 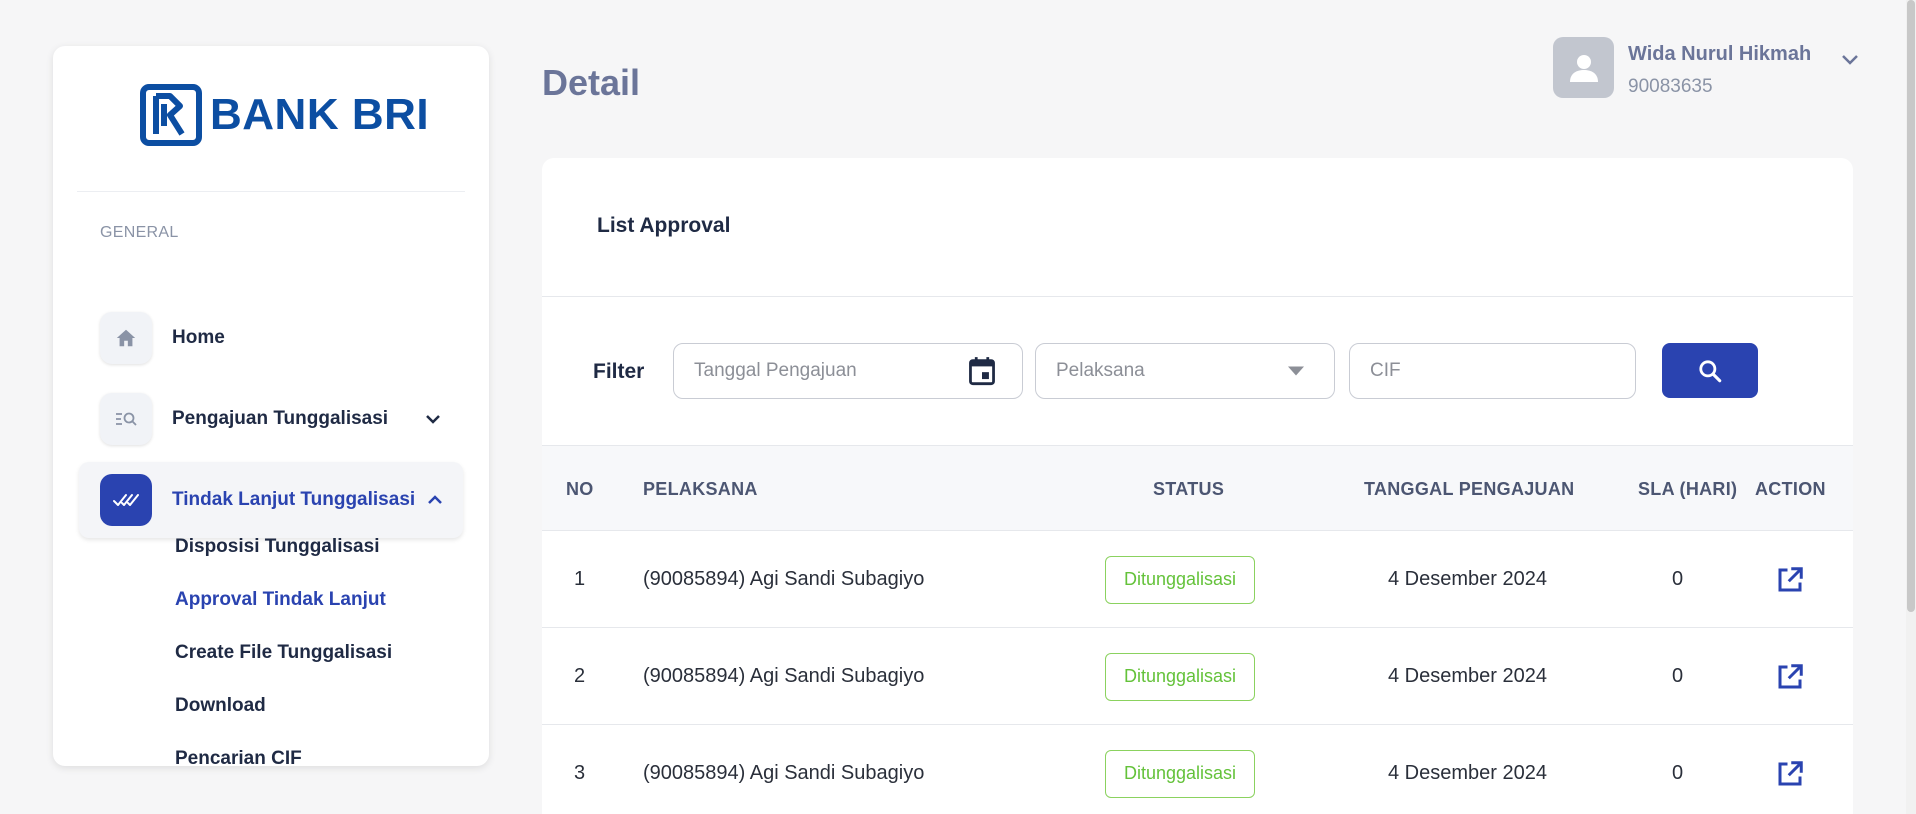 What do you see at coordinates (1688, 488) in the screenshot?
I see `column-header-sla: SLA (HARI)` at bounding box center [1688, 488].